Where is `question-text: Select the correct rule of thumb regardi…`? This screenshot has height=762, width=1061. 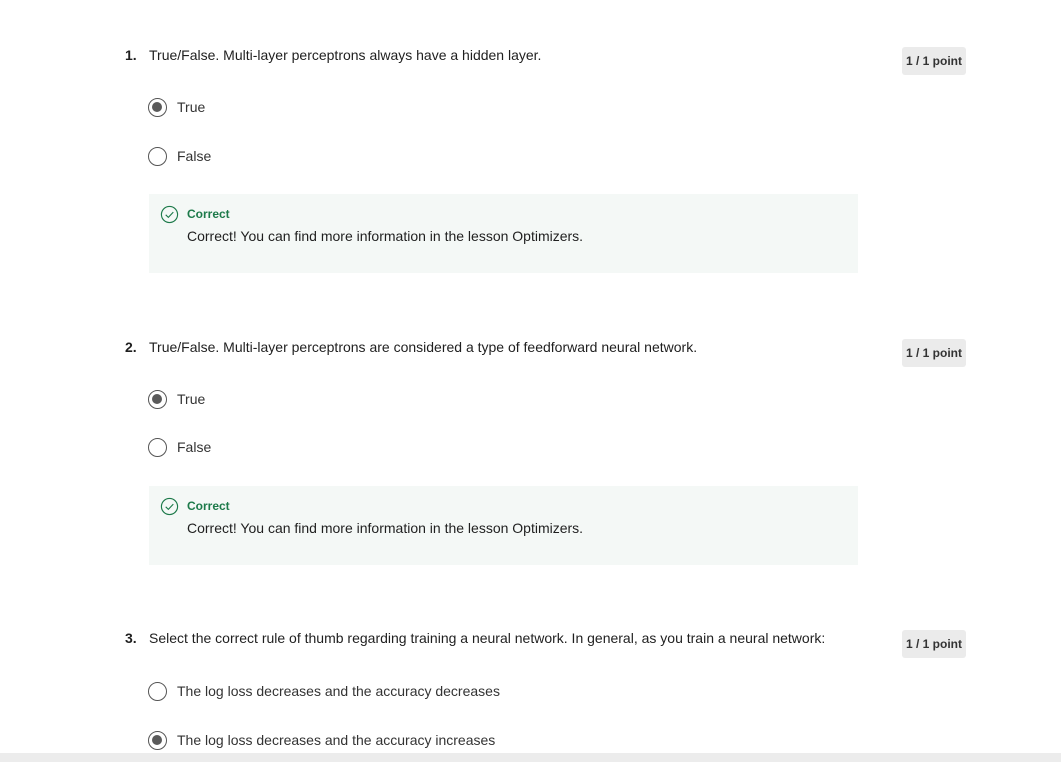
question-text: Select the correct rule of thumb regardi… is located at coordinates (487, 638).